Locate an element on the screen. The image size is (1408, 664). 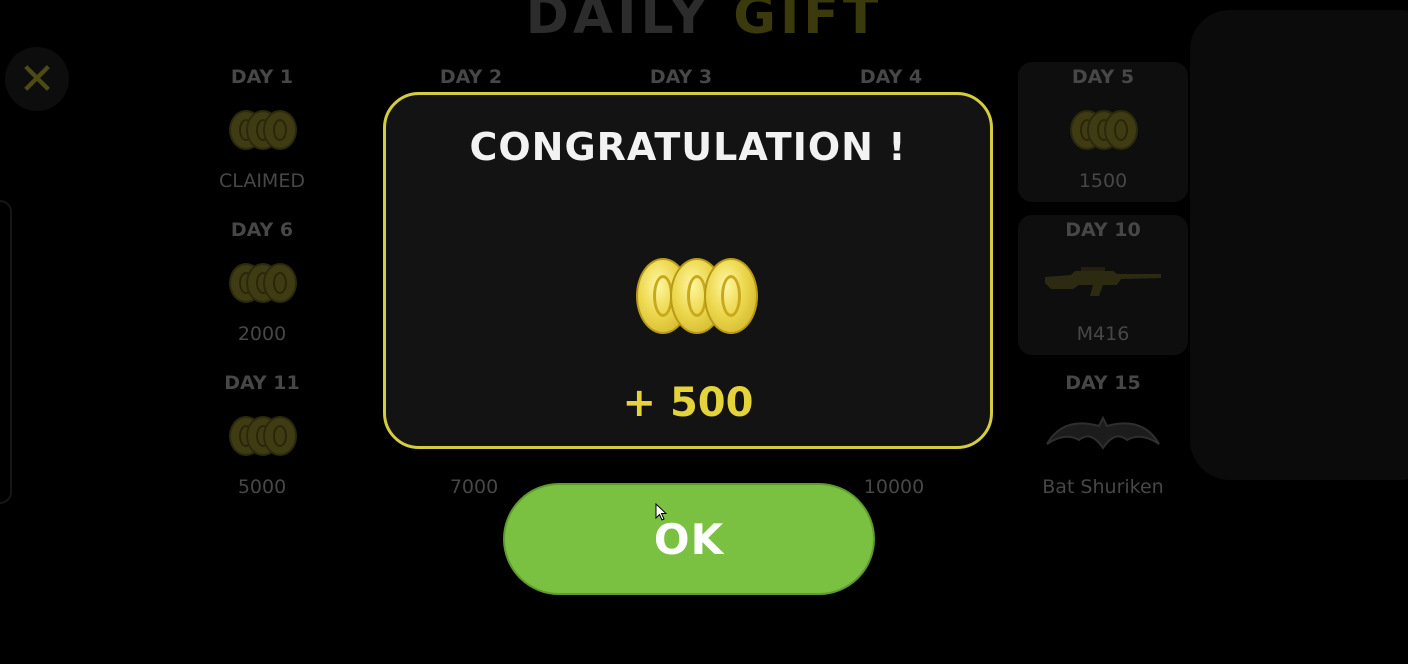
ok-button: OK is located at coordinates (689, 539).